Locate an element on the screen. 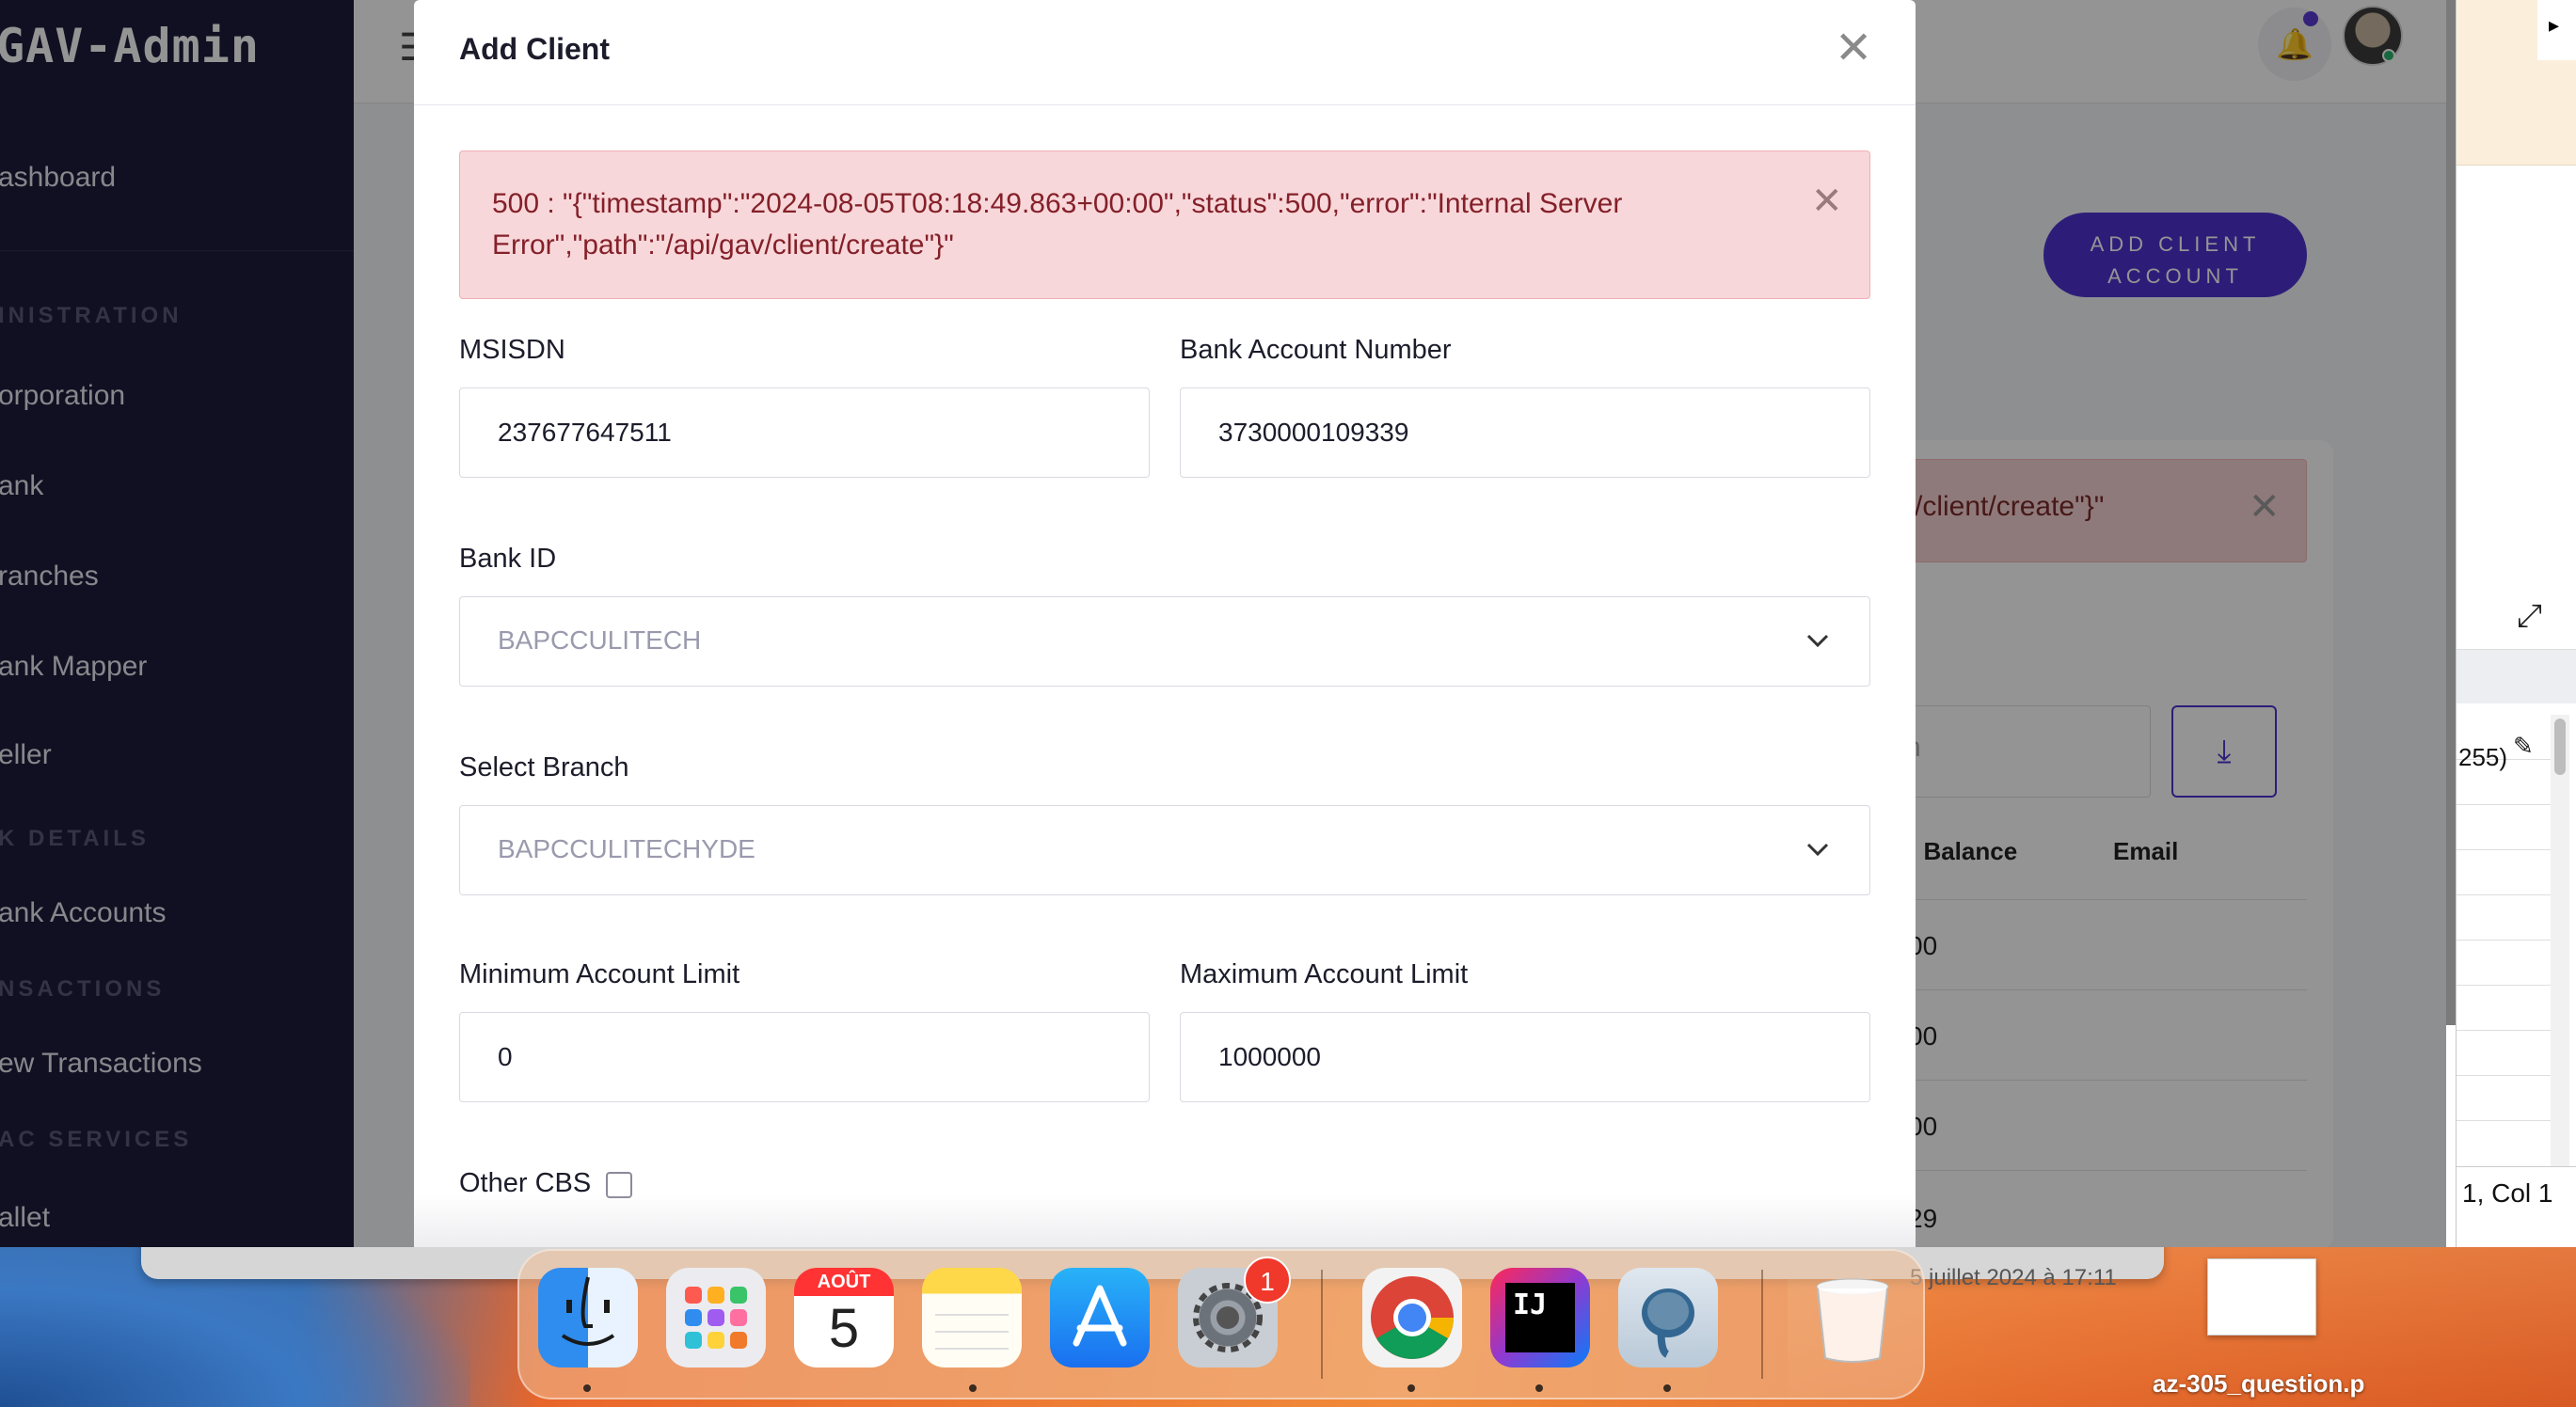  side-window-toolbar is located at coordinates (2517, 677).